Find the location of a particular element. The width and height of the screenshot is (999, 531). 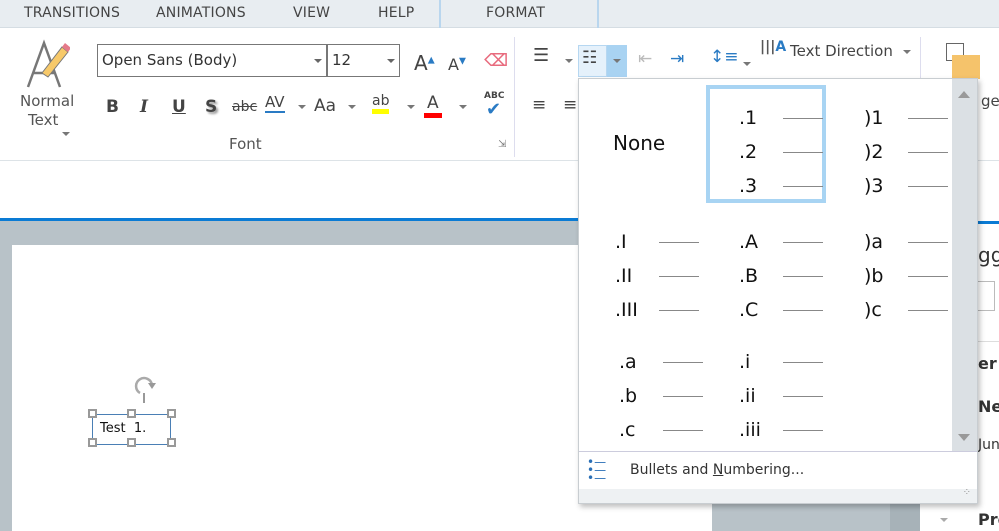

panel-text: Ne is located at coordinates (988, 406).